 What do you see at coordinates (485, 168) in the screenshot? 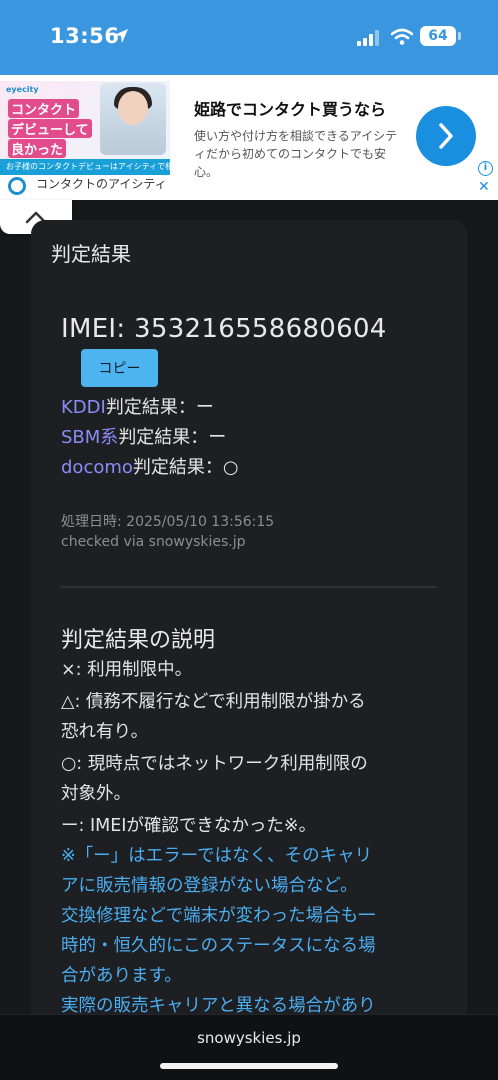
I see `ad-info-icon: i` at bounding box center [485, 168].